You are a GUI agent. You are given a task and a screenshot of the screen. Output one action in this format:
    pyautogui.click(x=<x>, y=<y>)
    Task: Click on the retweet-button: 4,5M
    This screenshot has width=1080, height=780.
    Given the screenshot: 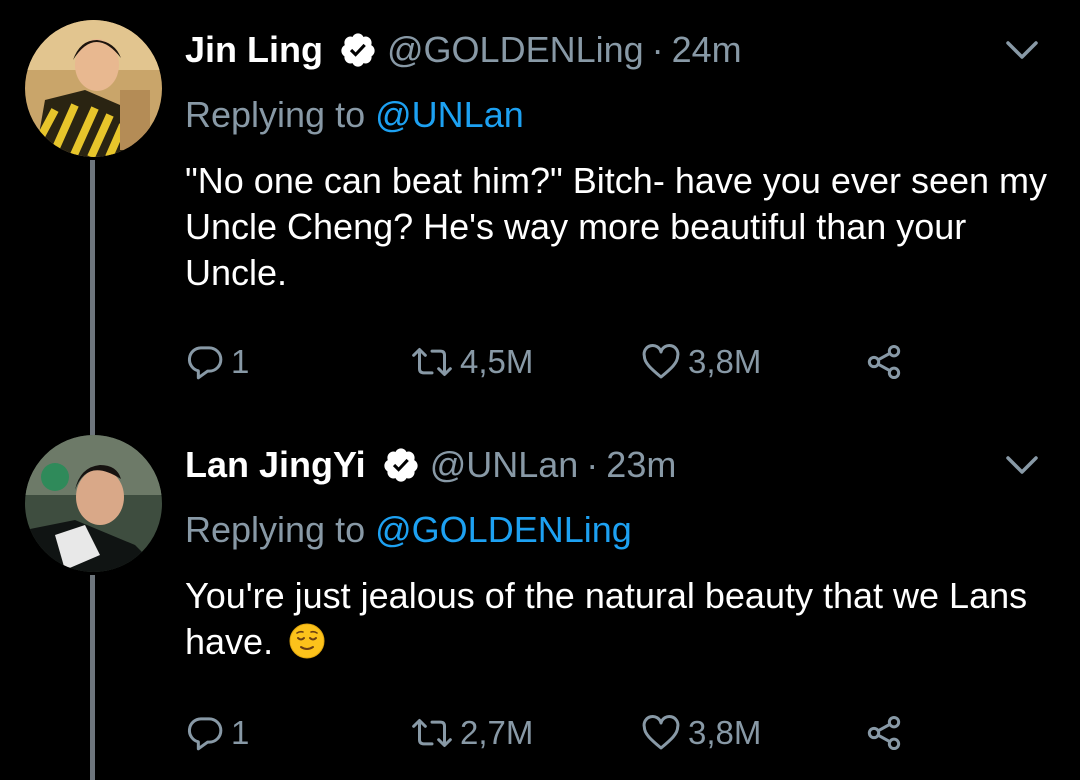 What is the action you would take?
    pyautogui.click(x=471, y=362)
    